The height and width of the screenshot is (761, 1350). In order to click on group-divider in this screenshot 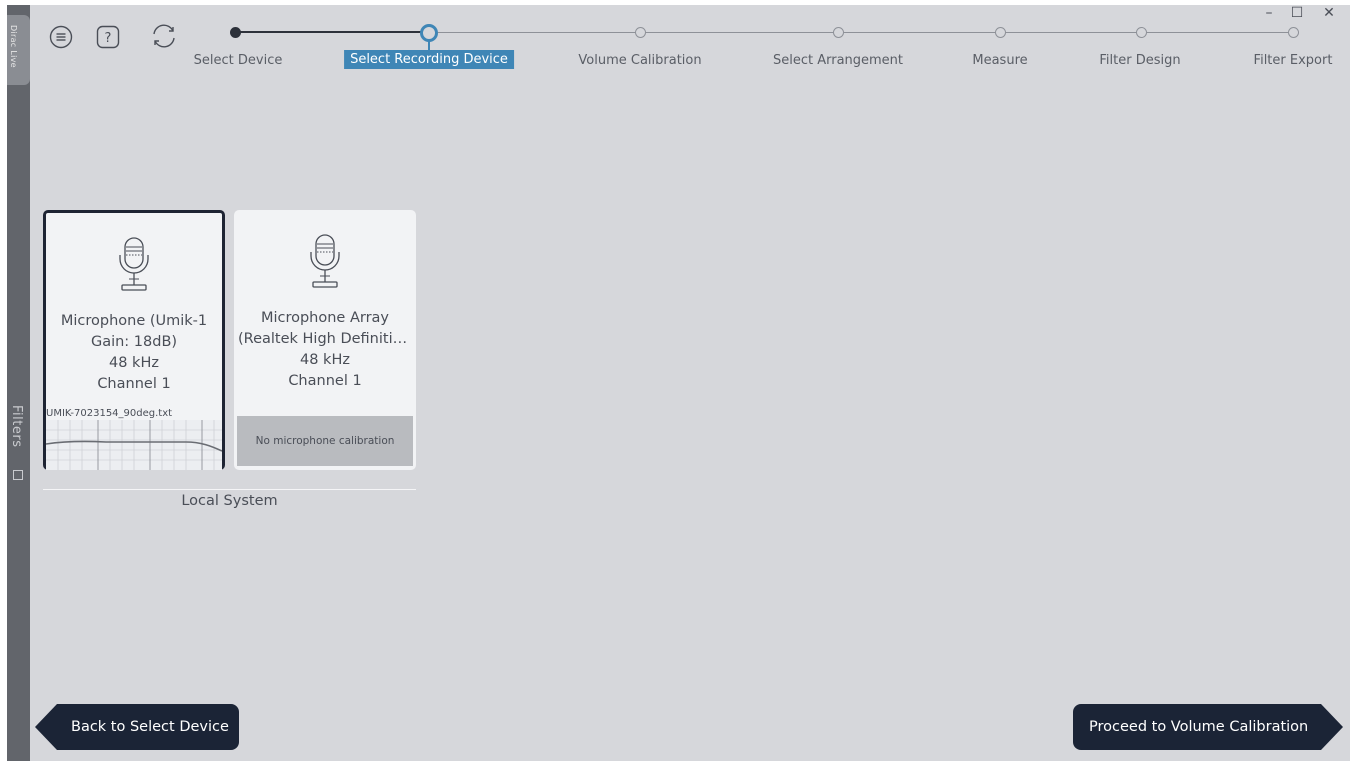, I will do `click(229, 489)`.